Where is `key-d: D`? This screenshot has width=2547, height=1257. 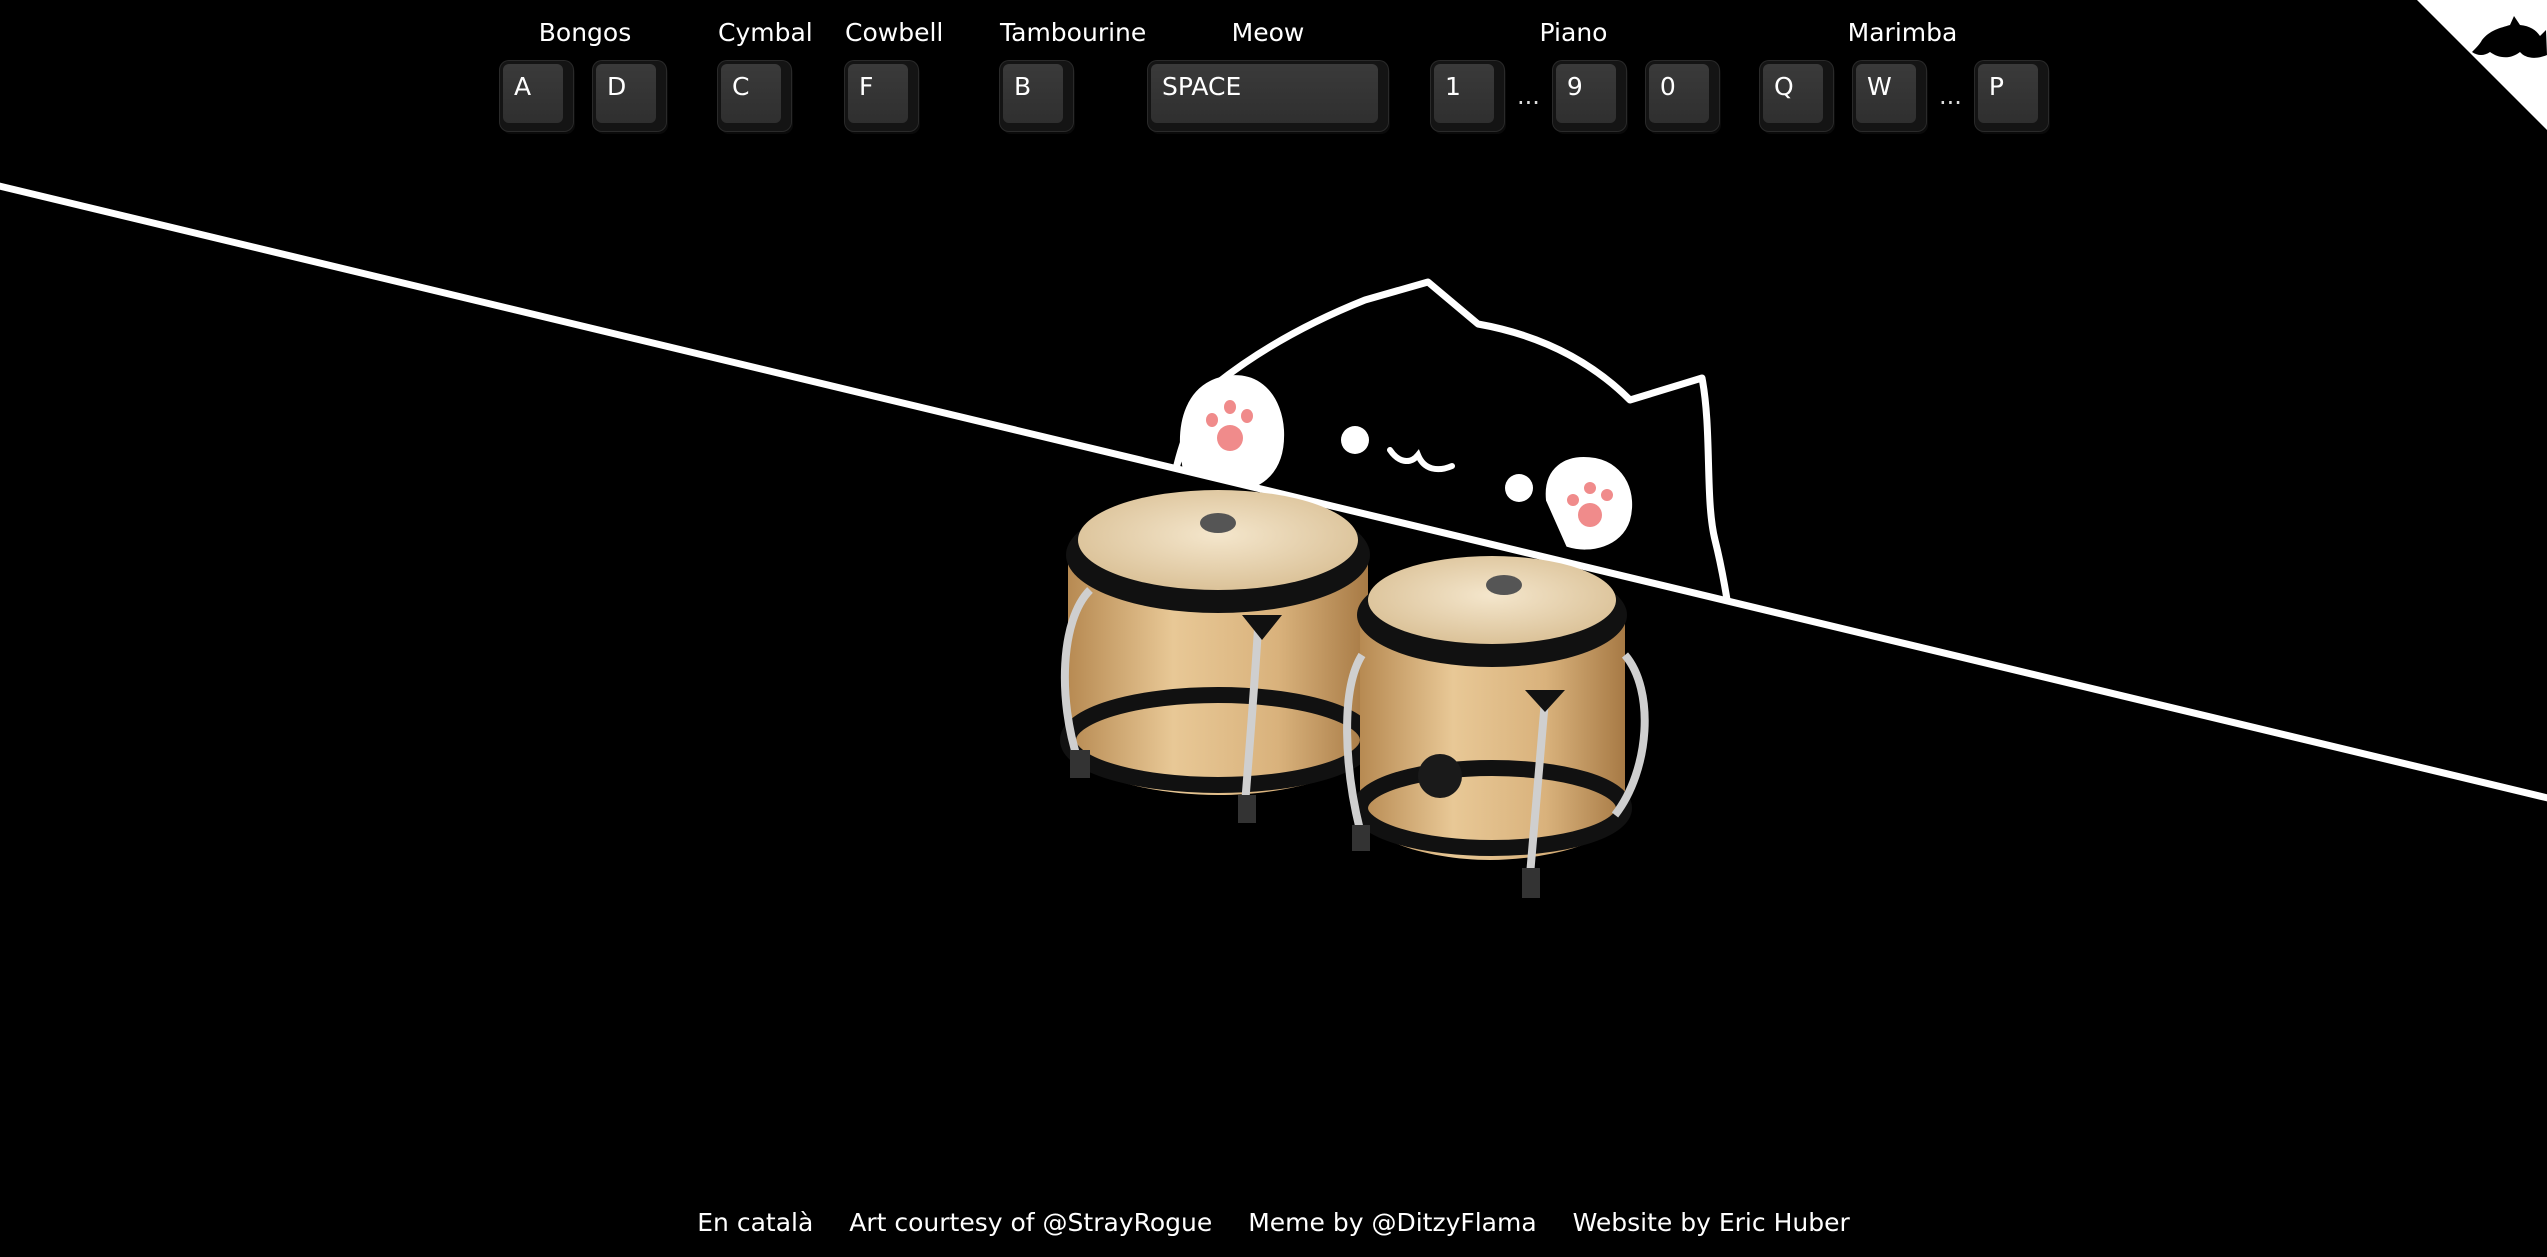
key-d: D is located at coordinates (629, 96).